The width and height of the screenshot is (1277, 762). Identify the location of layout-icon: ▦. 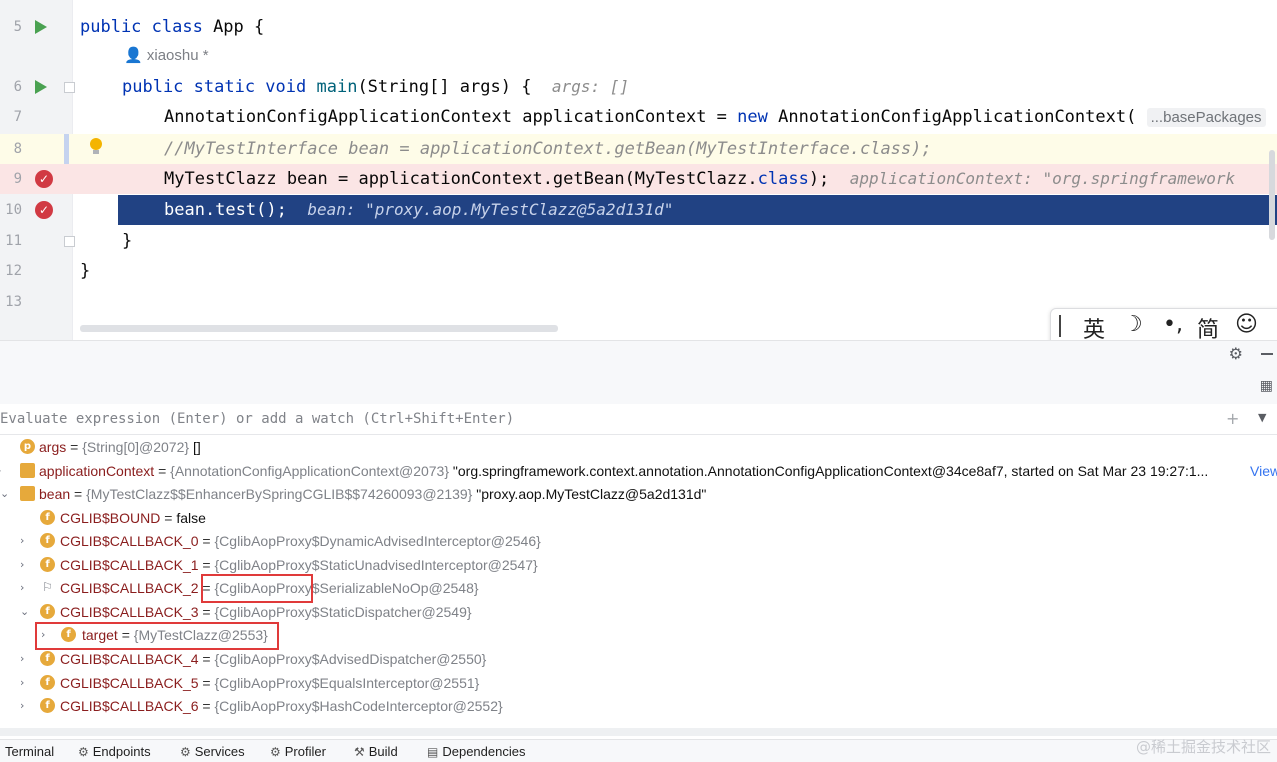
(1266, 386).